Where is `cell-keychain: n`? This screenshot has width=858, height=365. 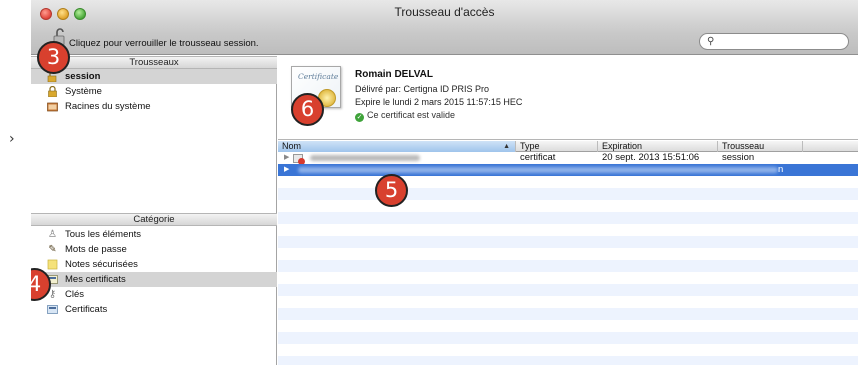 cell-keychain: n is located at coordinates (781, 169).